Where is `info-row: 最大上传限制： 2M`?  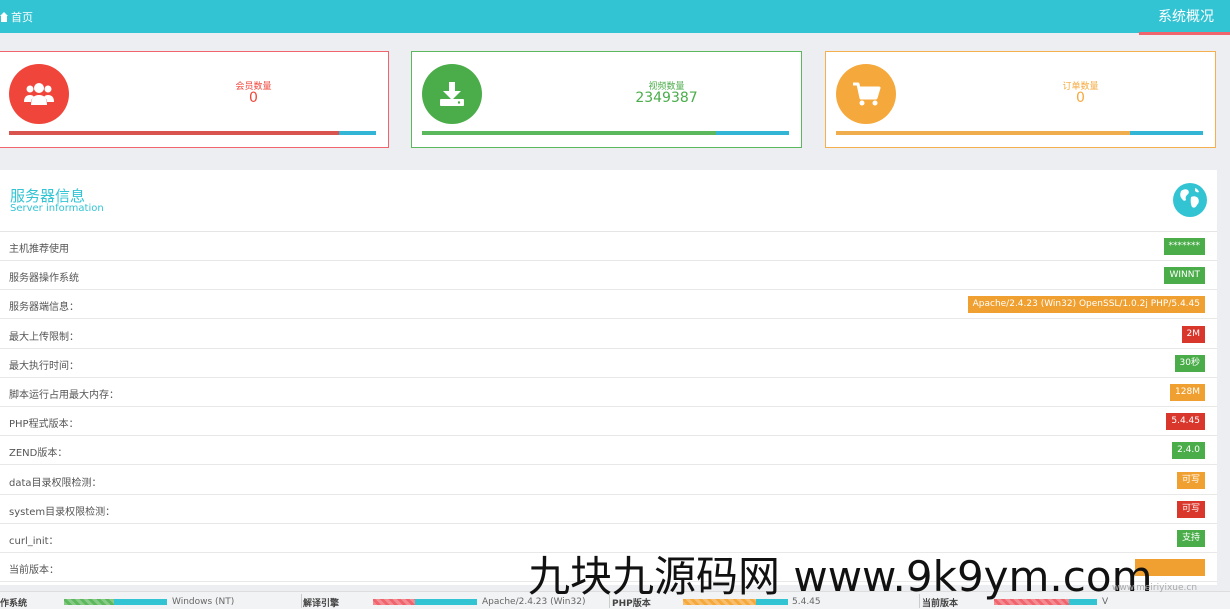 info-row: 最大上传限制： 2M is located at coordinates (608, 334).